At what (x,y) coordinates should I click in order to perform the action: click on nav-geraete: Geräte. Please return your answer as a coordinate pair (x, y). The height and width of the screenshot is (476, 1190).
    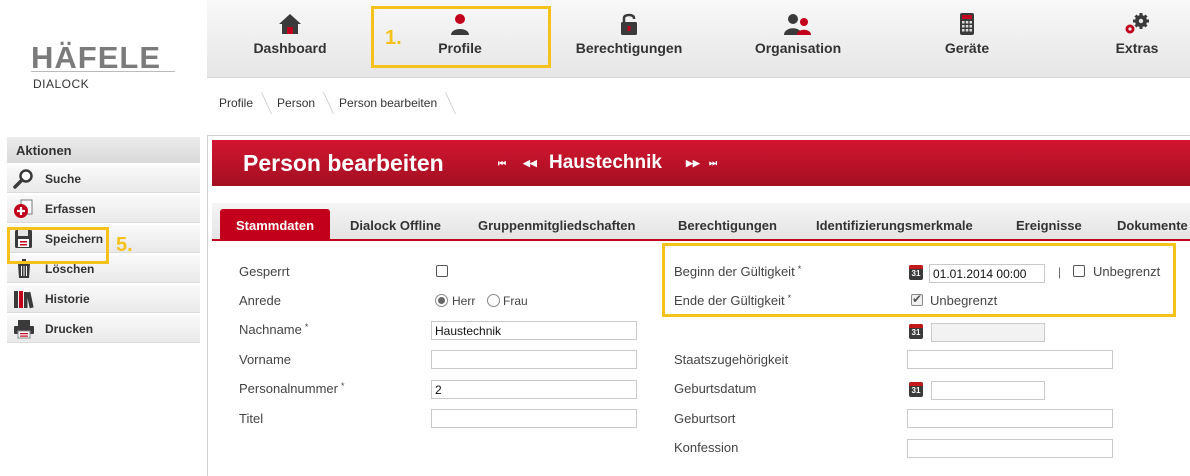
    Looking at the image, I should click on (967, 34).